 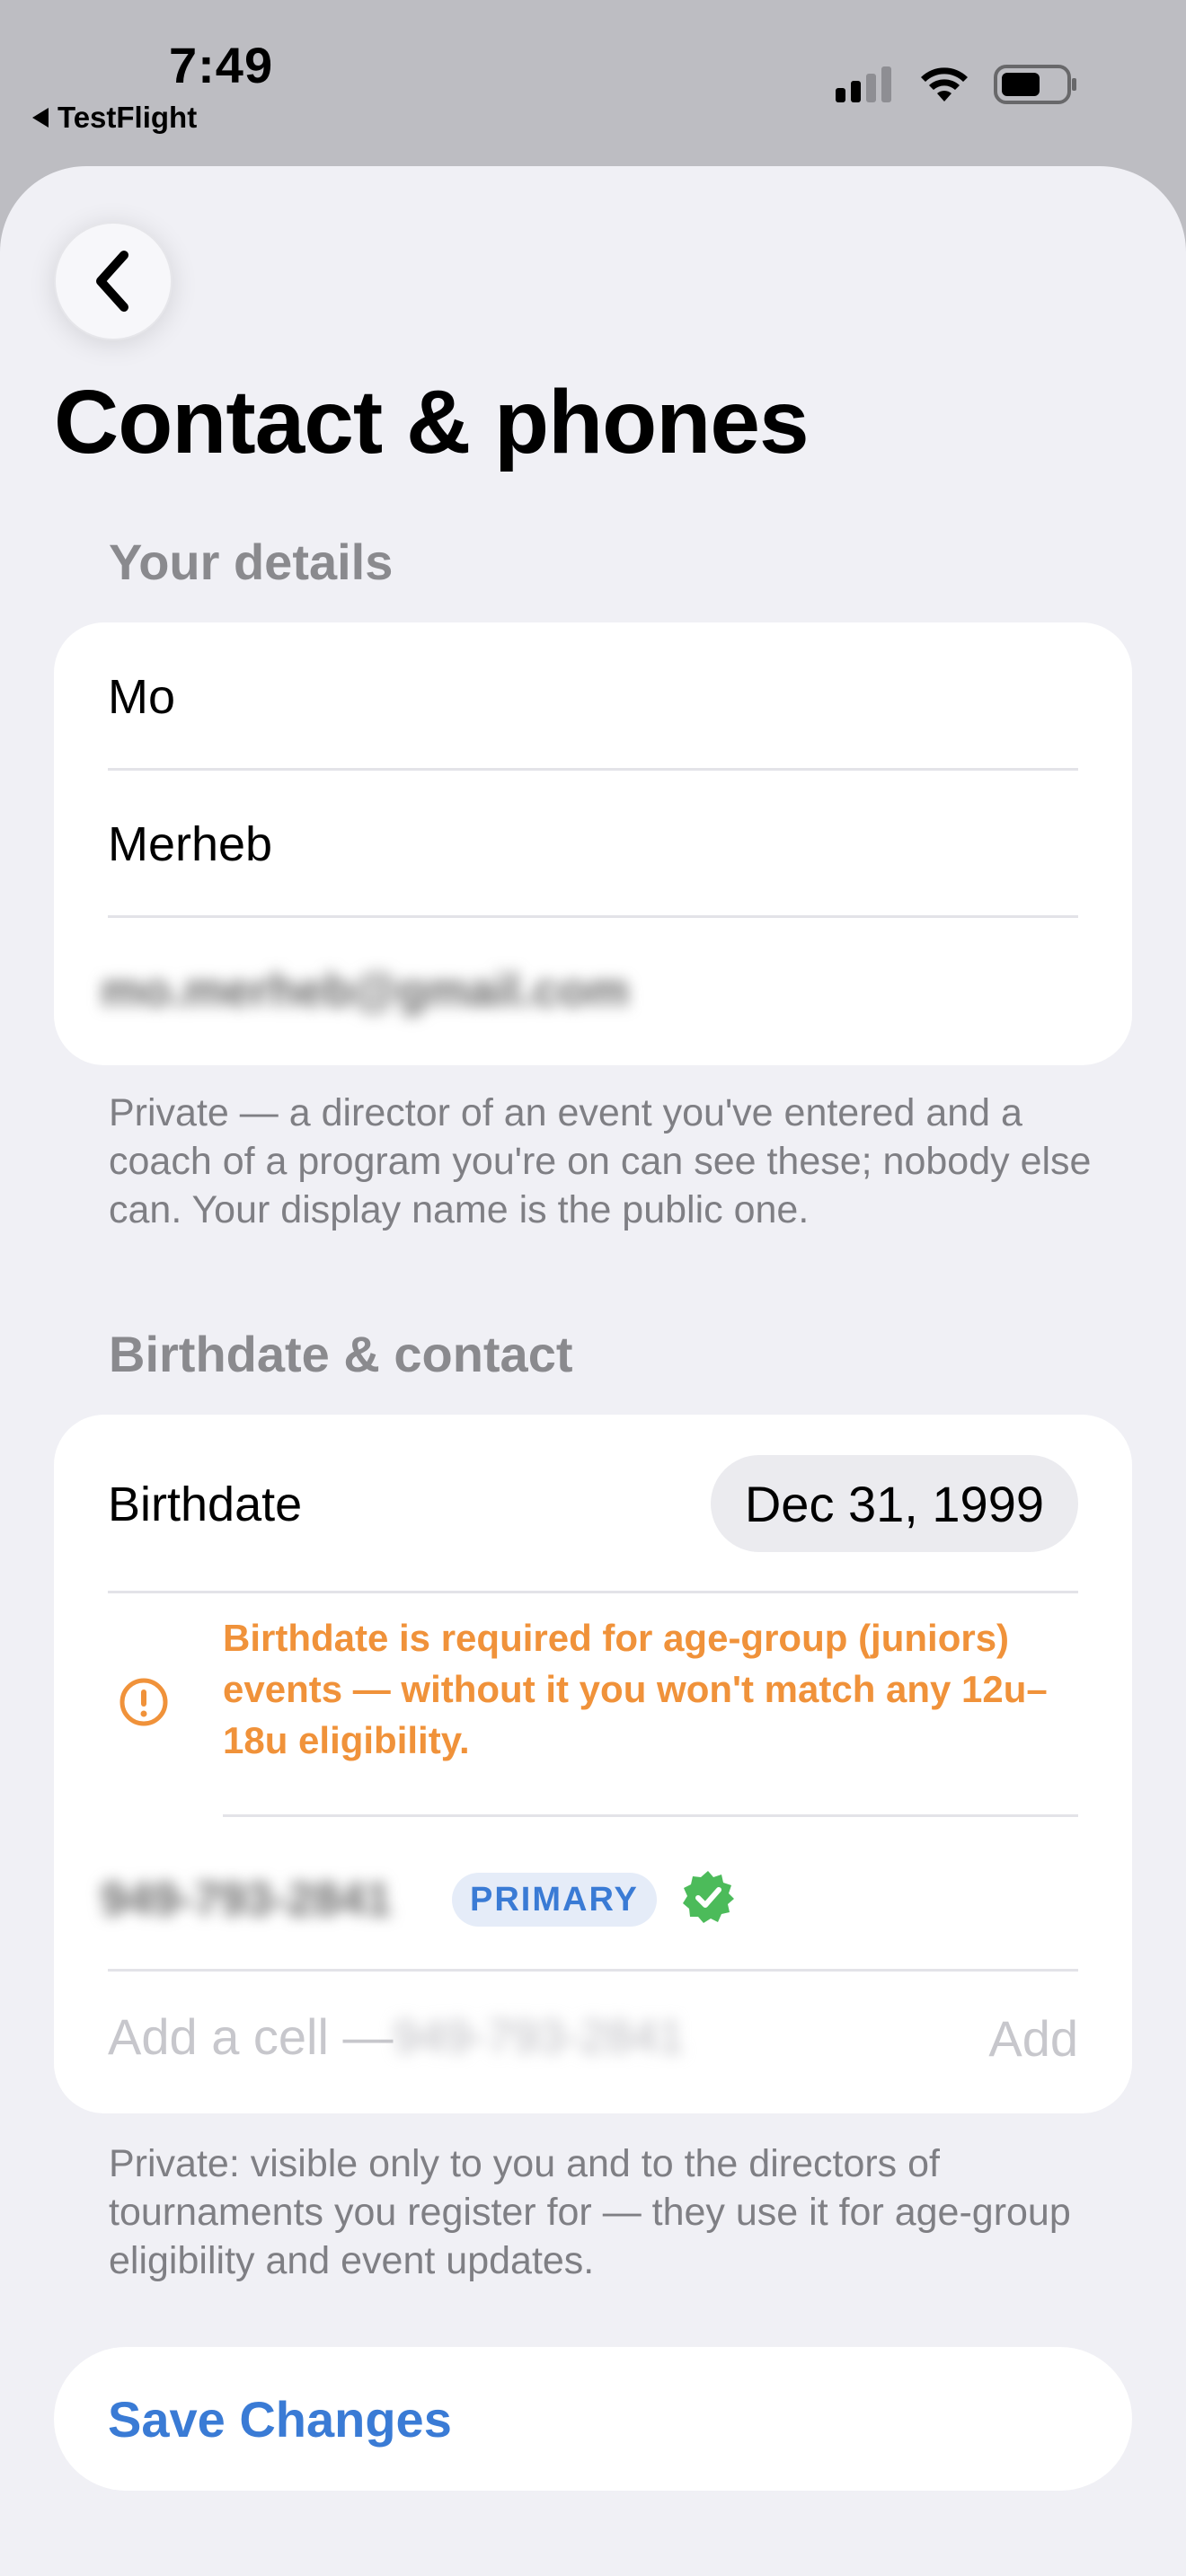 I want to click on save-changes-button: Save Changes, so click(x=593, y=2419).